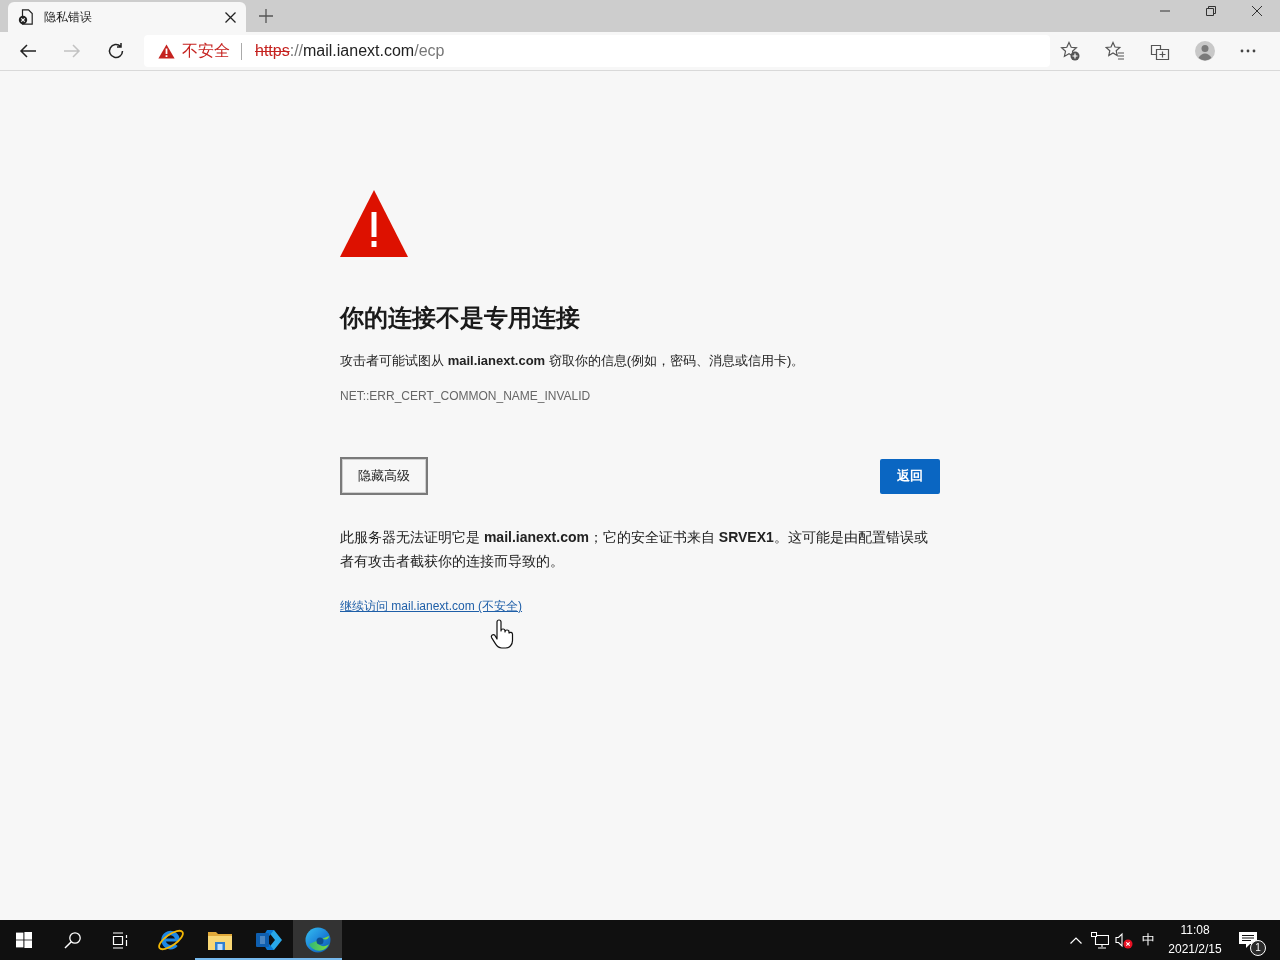 The width and height of the screenshot is (1280, 960). I want to click on speaker-muted-icon, so click(1124, 940).